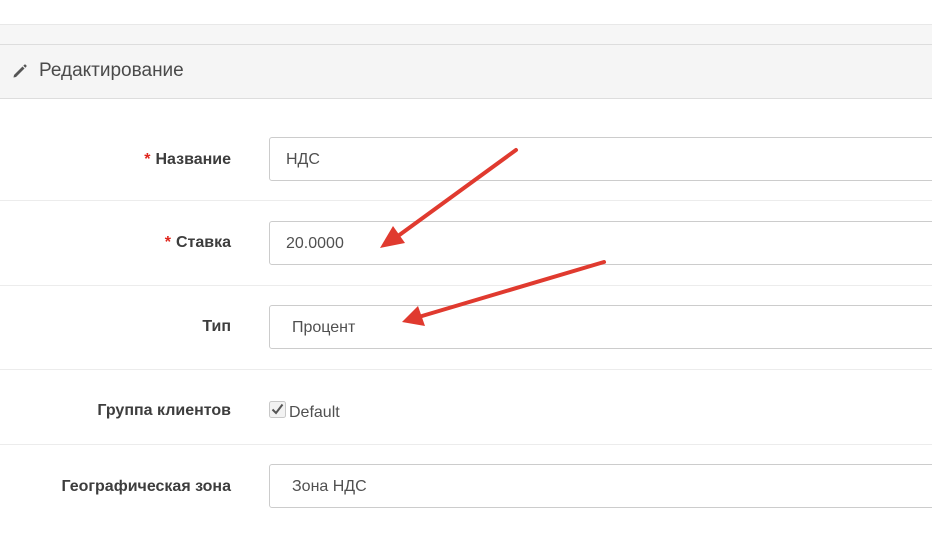 The height and width of the screenshot is (546, 932). I want to click on rate-label-text: Ставка, so click(203, 242).